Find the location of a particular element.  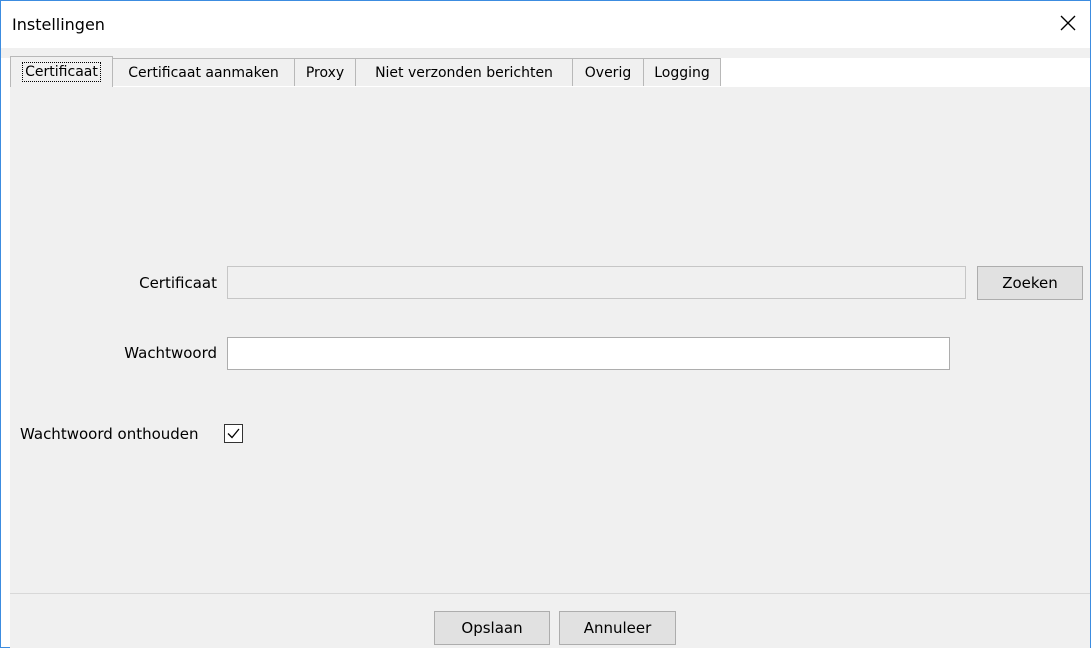

certificate-field is located at coordinates (596, 282).